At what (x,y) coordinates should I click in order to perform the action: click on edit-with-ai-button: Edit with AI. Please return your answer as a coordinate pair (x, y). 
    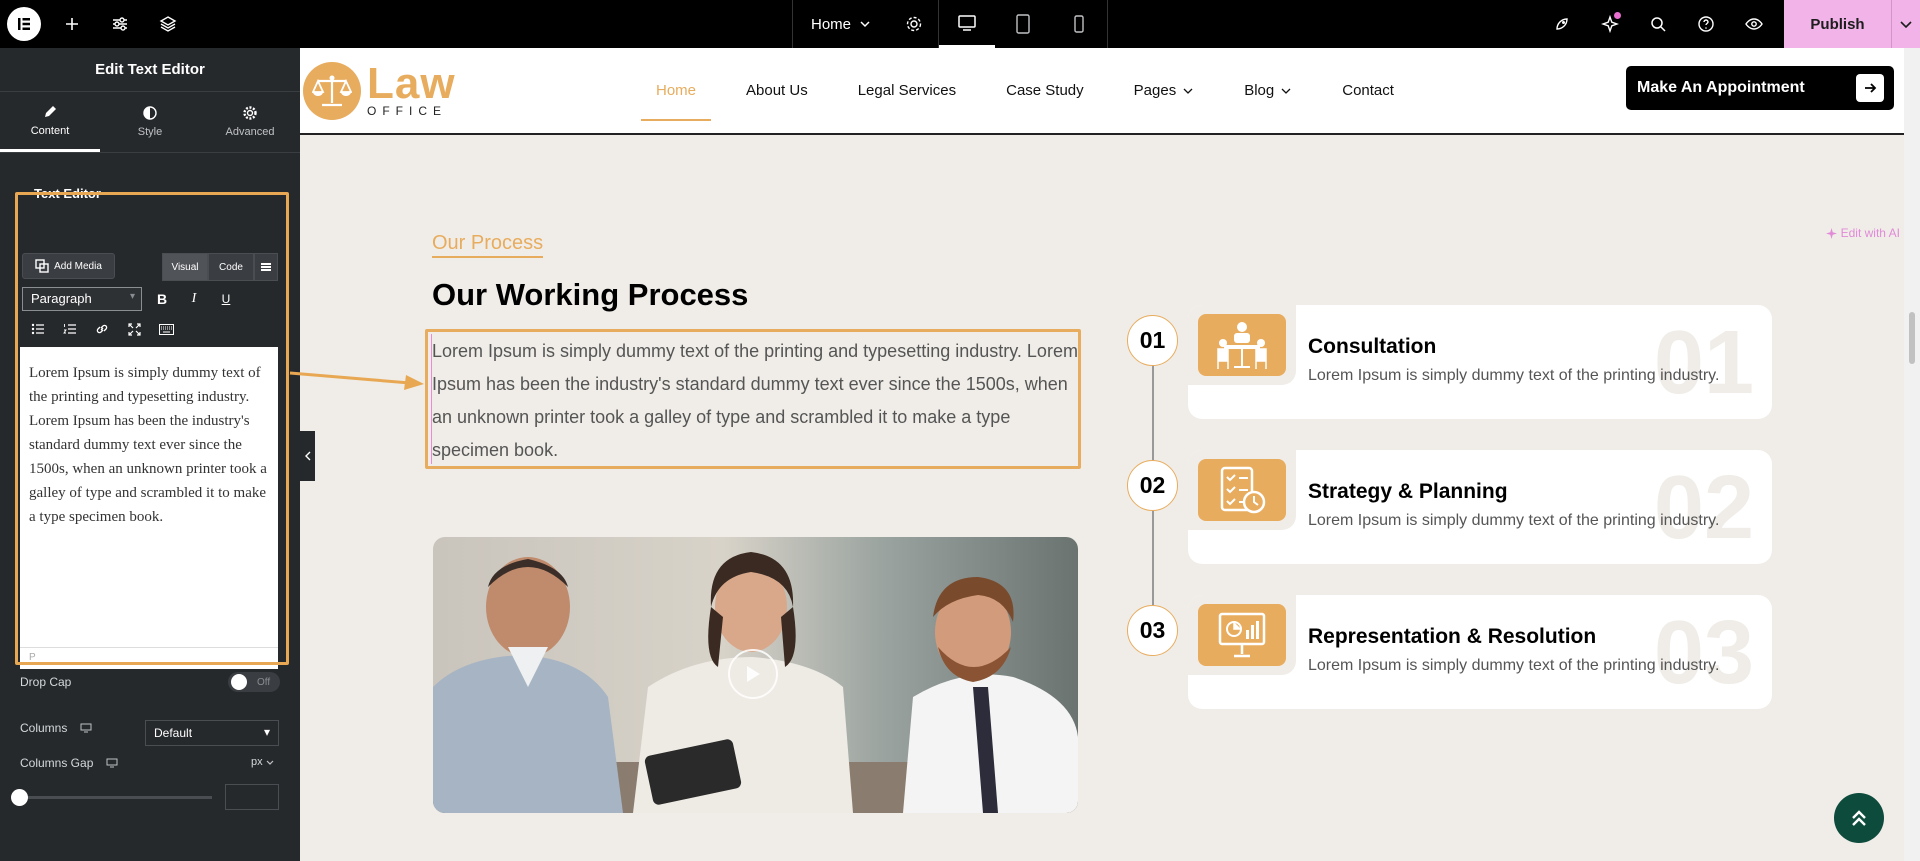
    Looking at the image, I should click on (1862, 233).